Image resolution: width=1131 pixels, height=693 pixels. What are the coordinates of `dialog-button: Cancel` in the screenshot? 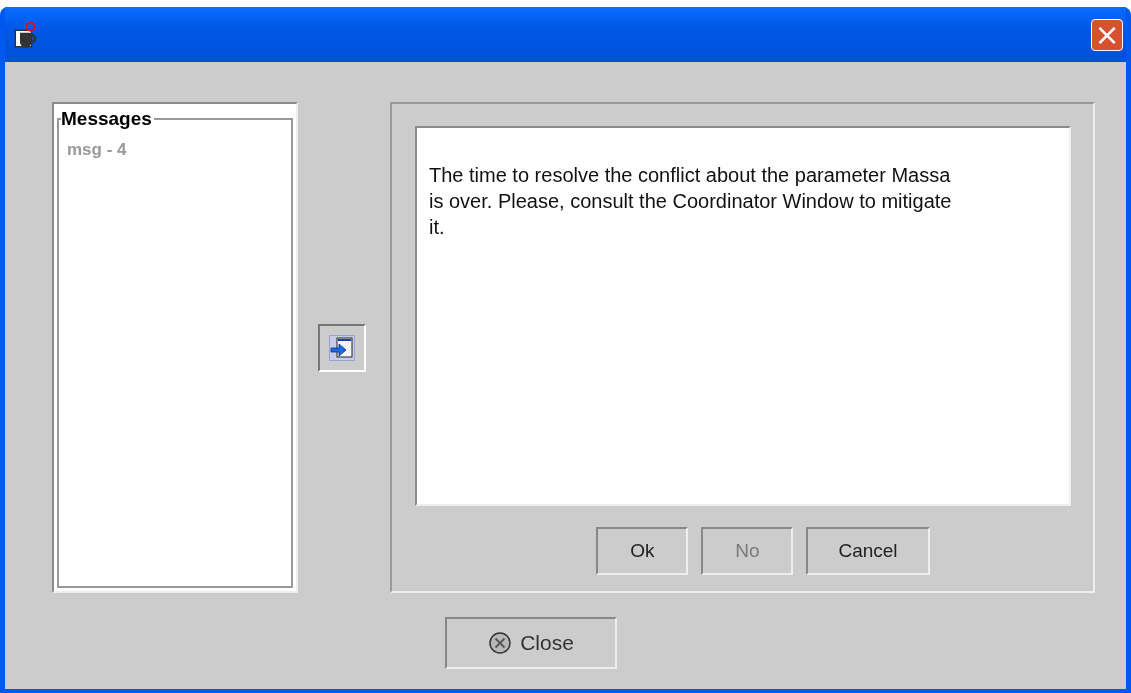 It's located at (868, 551).